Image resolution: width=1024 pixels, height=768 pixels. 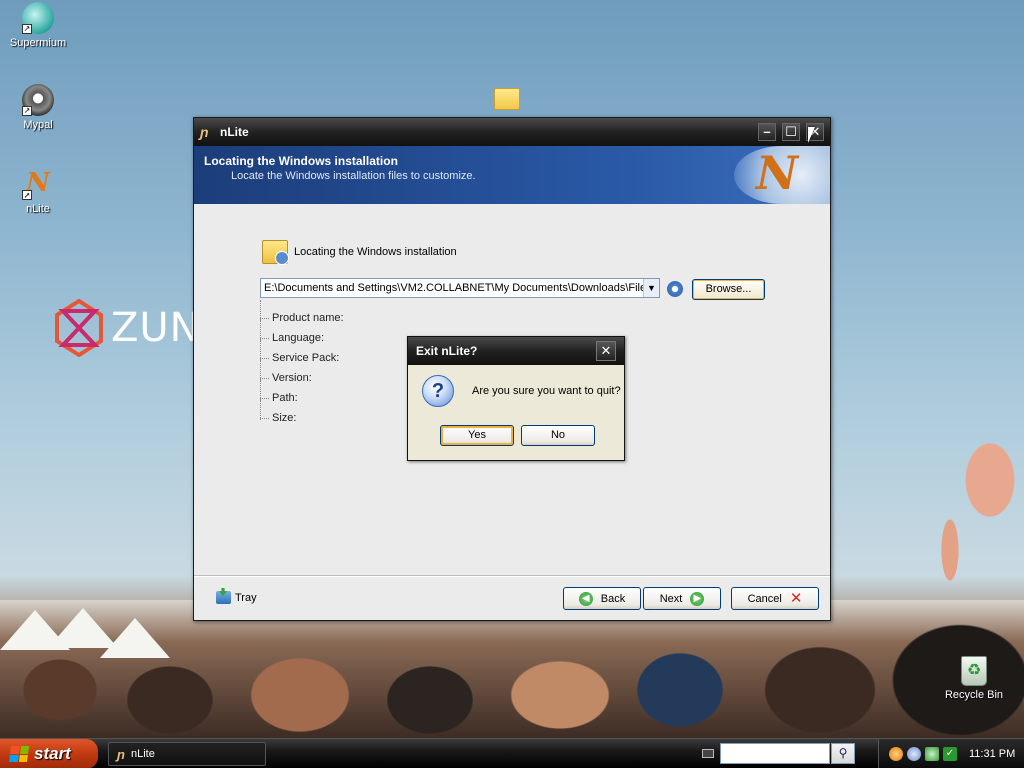 What do you see at coordinates (19, 754) in the screenshot?
I see `windows-flag-icon` at bounding box center [19, 754].